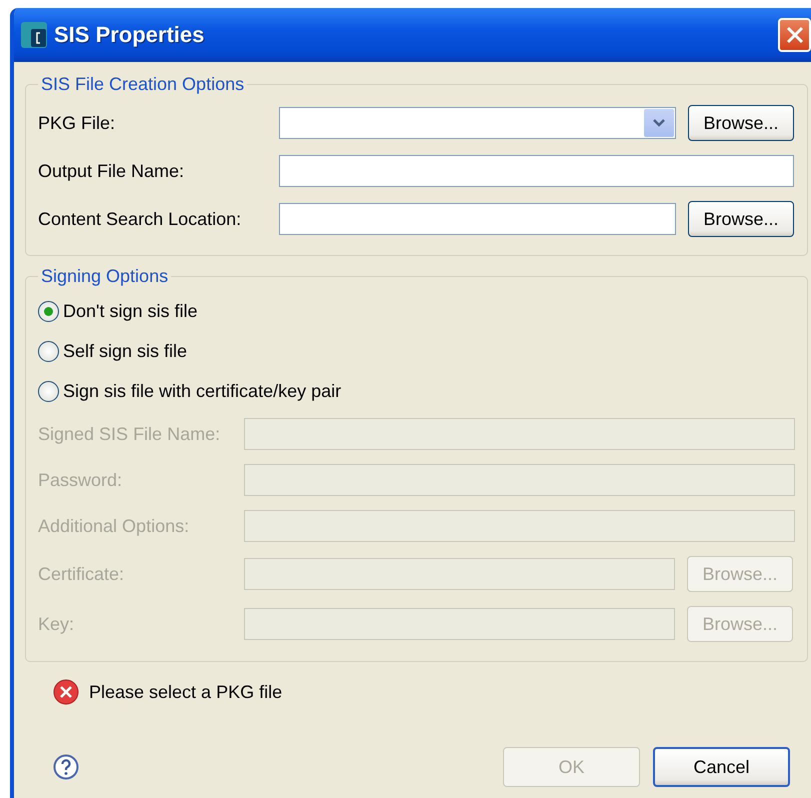  Describe the element at coordinates (105, 276) in the screenshot. I see `group-title: Signing Options` at that location.